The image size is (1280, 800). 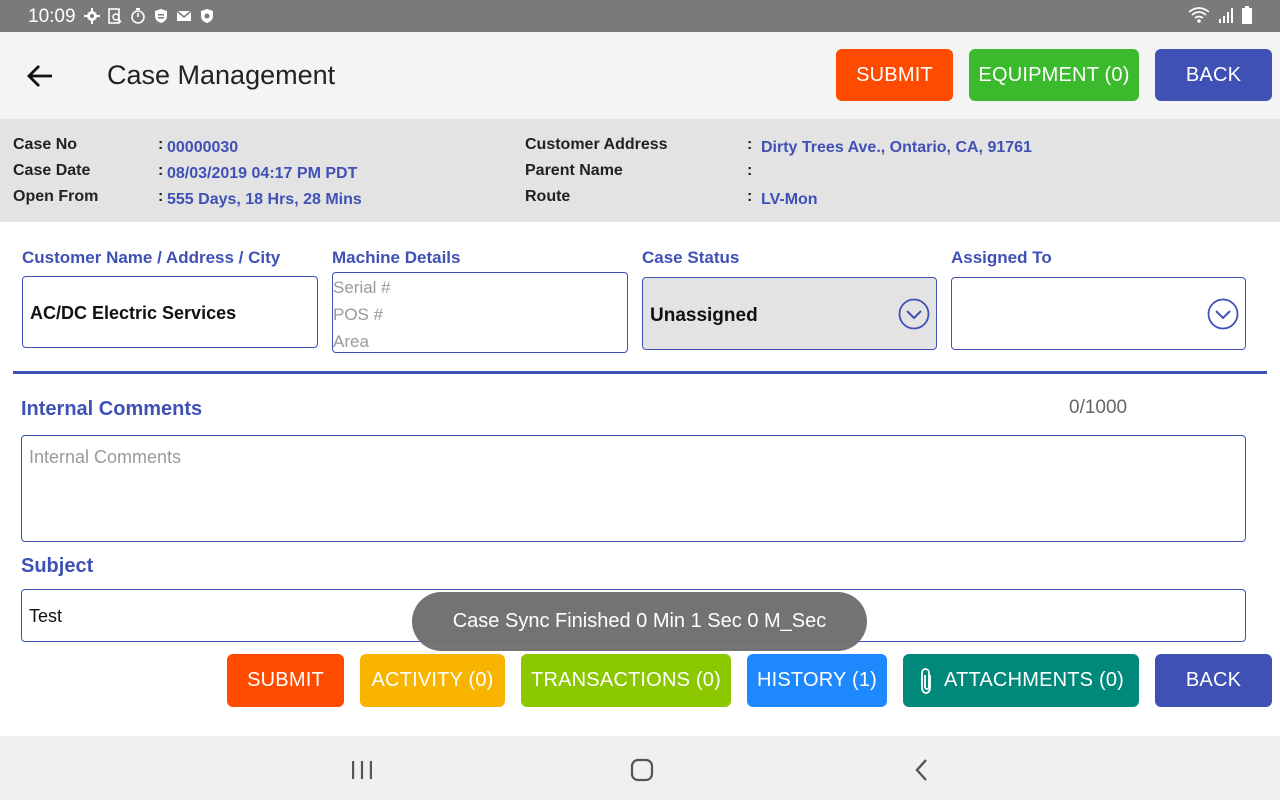 What do you see at coordinates (46, 616) in the screenshot?
I see `subject-value: Test` at bounding box center [46, 616].